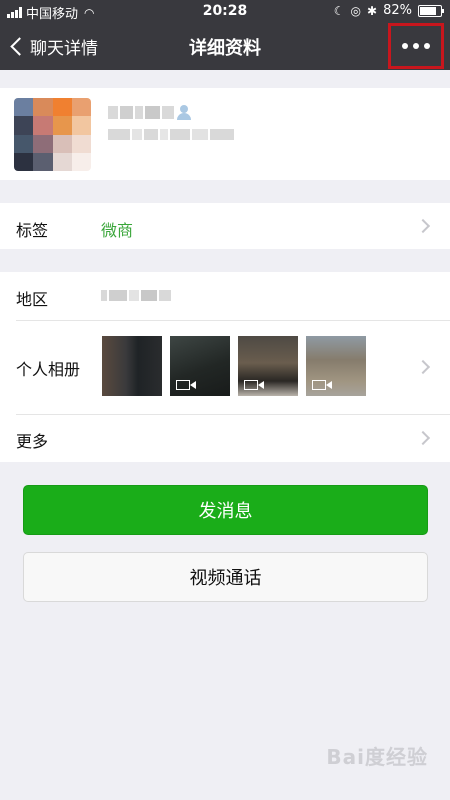 This screenshot has height=800, width=450. Describe the element at coordinates (225, 296) in the screenshot. I see `region-row: 地区` at that location.